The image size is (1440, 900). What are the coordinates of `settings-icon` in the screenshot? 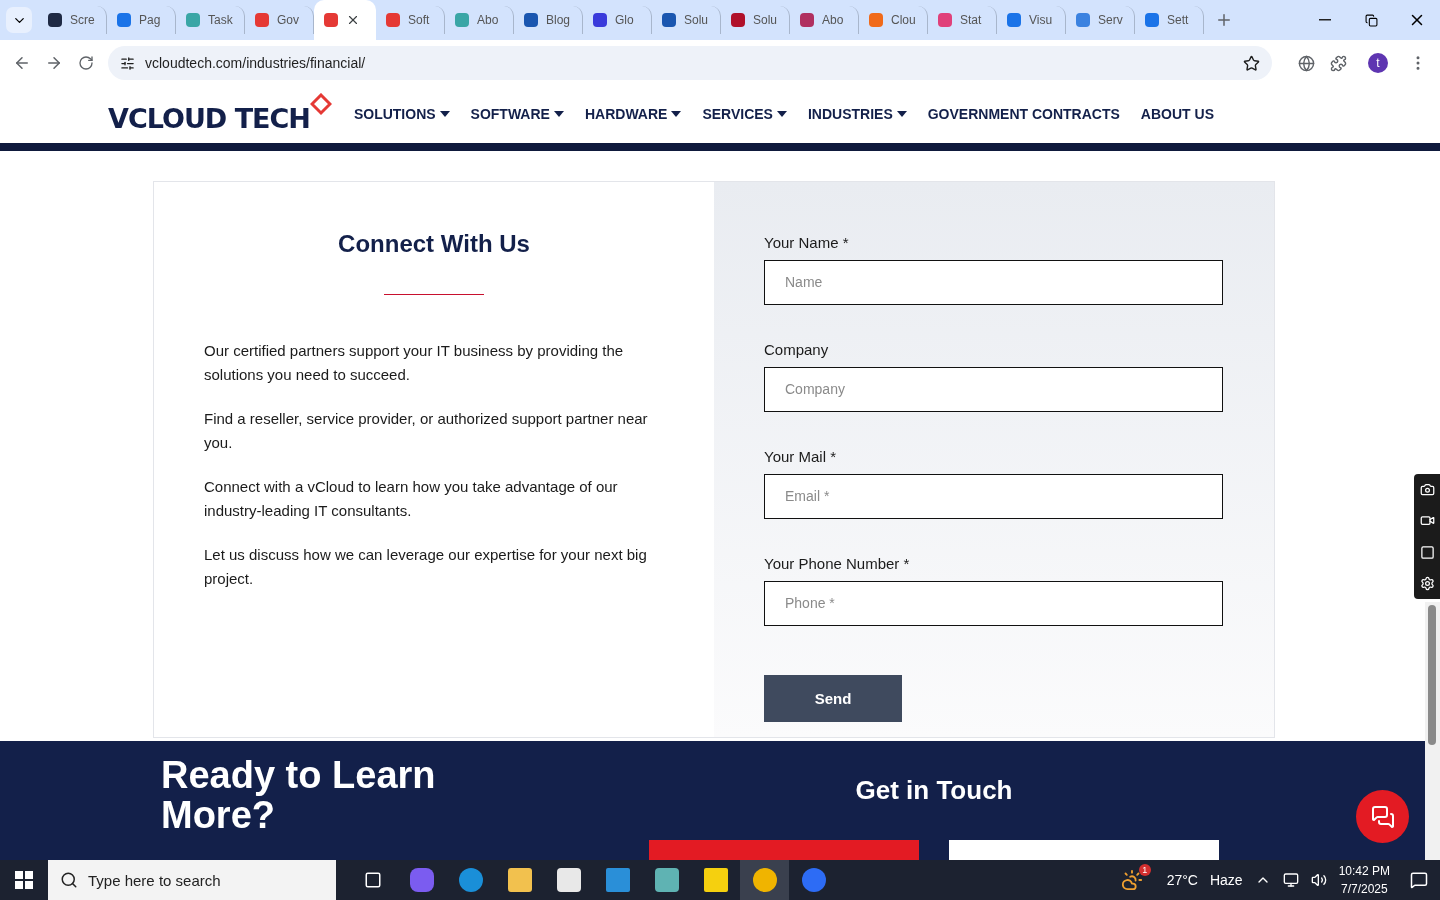 It's located at (1427, 583).